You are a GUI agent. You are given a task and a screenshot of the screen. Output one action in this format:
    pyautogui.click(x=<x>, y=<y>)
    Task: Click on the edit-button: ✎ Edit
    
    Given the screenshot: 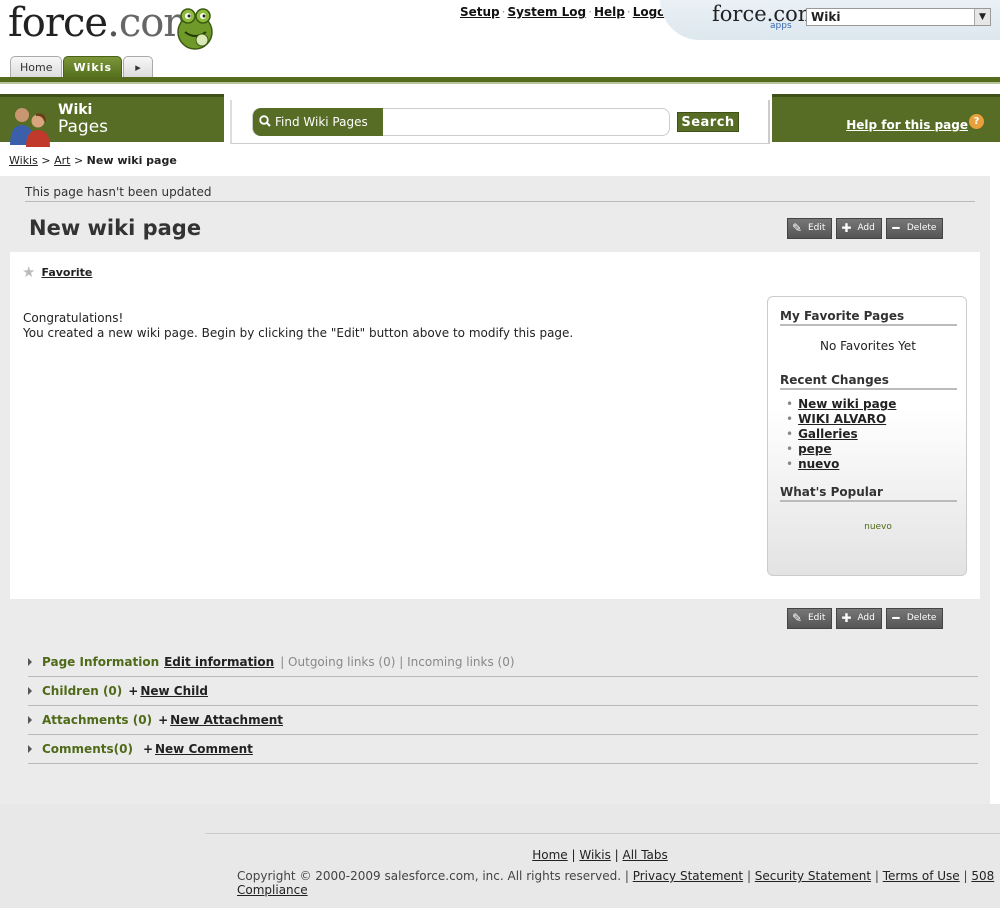 What is the action you would take?
    pyautogui.click(x=810, y=228)
    